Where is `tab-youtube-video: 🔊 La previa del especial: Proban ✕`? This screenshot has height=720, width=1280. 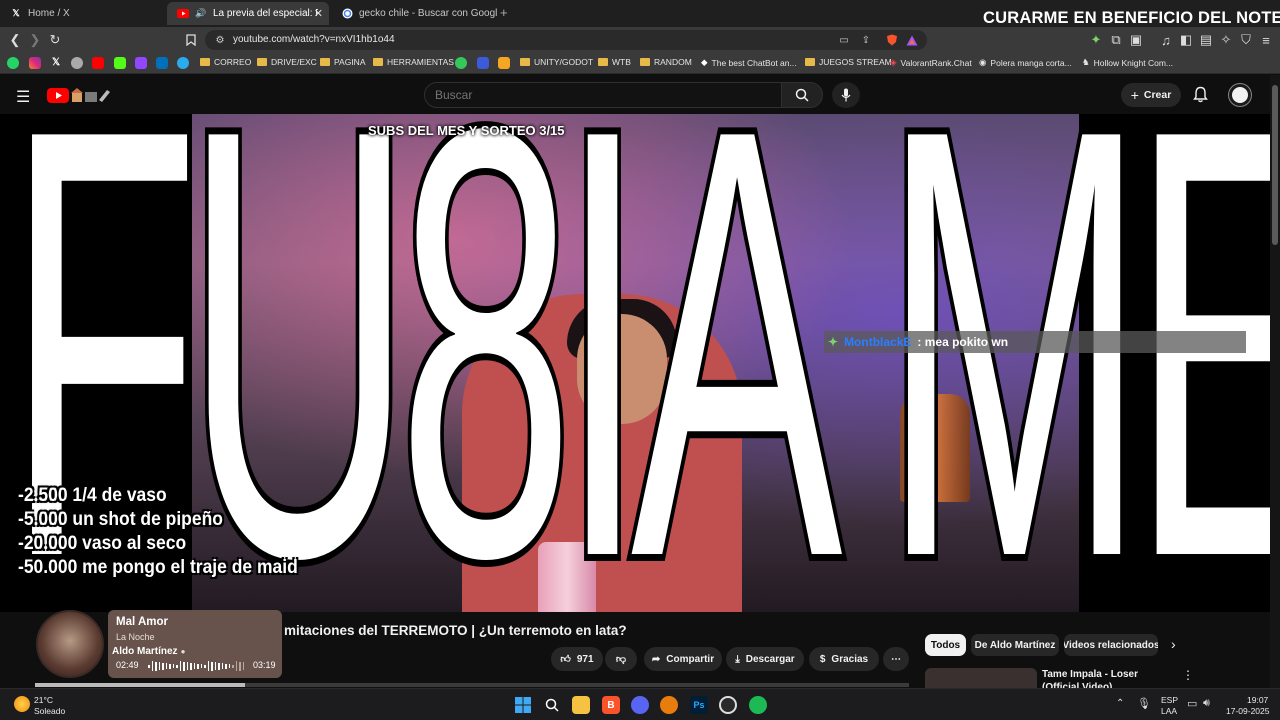
tab-youtube-video: 🔊 La previa del especial: Proban ✕ is located at coordinates (248, 13).